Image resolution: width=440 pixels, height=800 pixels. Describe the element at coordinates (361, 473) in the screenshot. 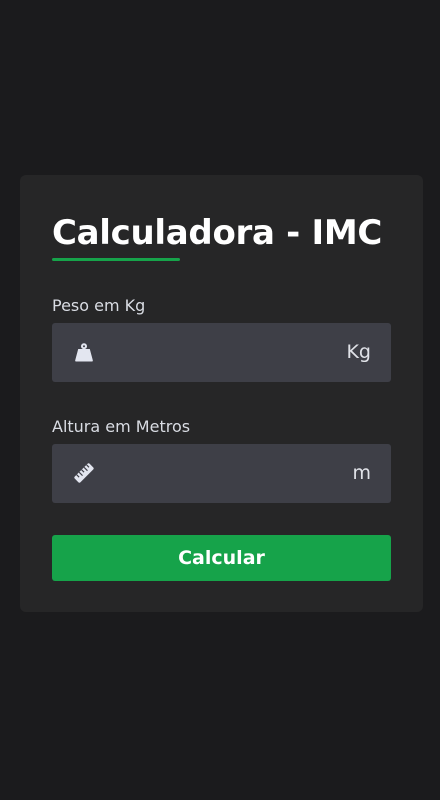

I see `height-unit: m` at that location.